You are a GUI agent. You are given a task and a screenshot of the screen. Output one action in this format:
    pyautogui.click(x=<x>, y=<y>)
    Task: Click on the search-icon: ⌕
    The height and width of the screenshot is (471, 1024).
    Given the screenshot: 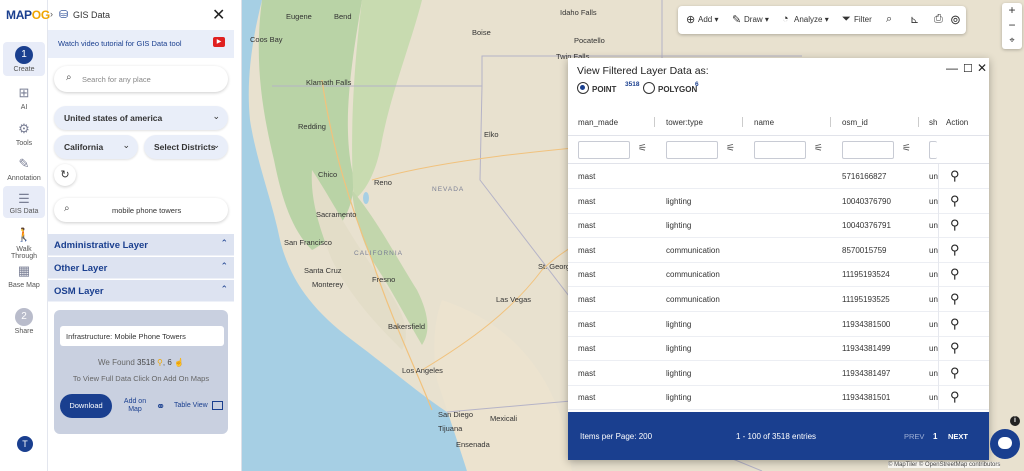 What is the action you would take?
    pyautogui.click(x=889, y=19)
    